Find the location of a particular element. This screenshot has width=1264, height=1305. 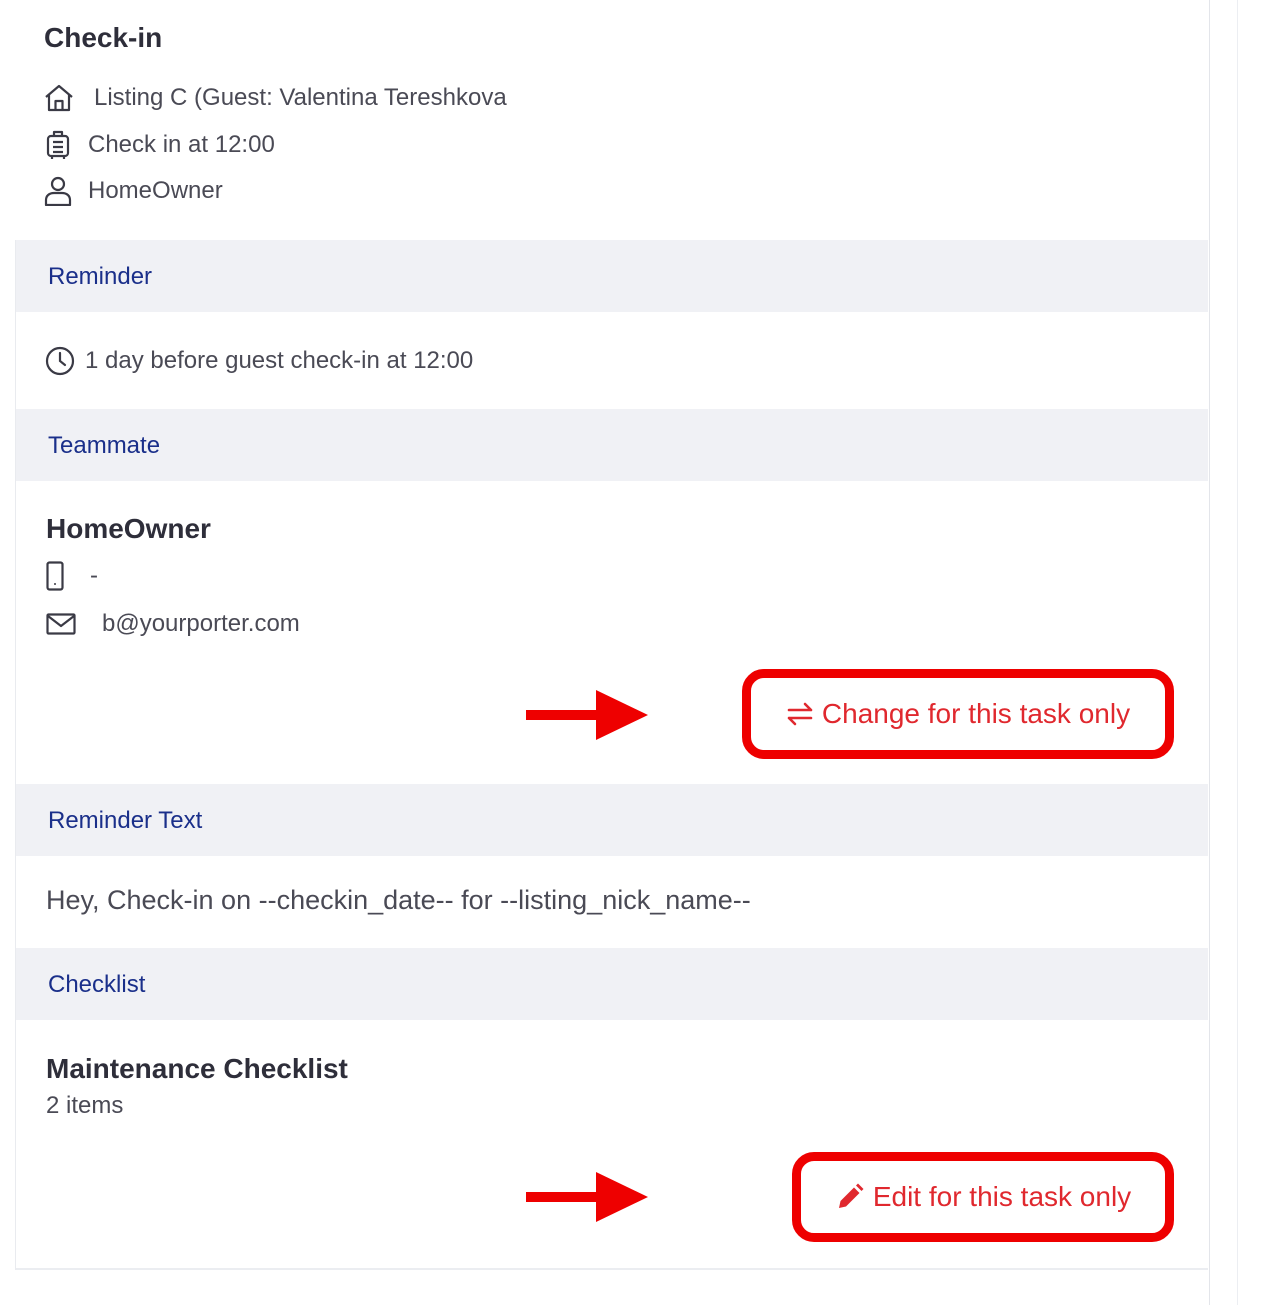

reminder-text-value: 1 day before guest check-in at 12:00 is located at coordinates (279, 360).